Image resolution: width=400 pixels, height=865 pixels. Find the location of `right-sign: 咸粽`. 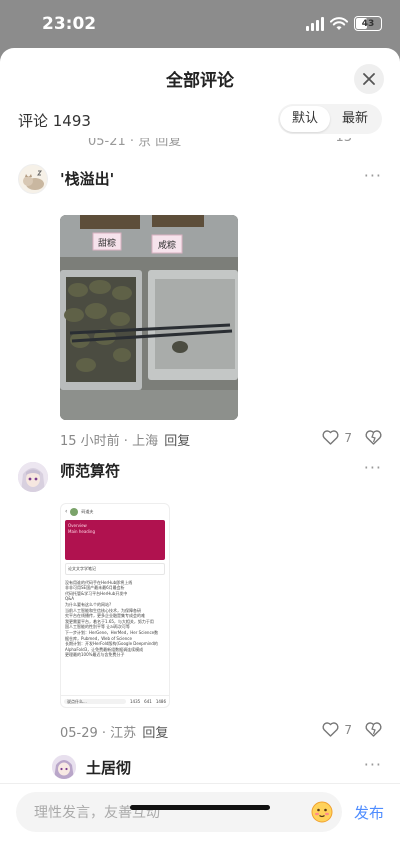

right-sign: 咸粽 is located at coordinates (167, 245).